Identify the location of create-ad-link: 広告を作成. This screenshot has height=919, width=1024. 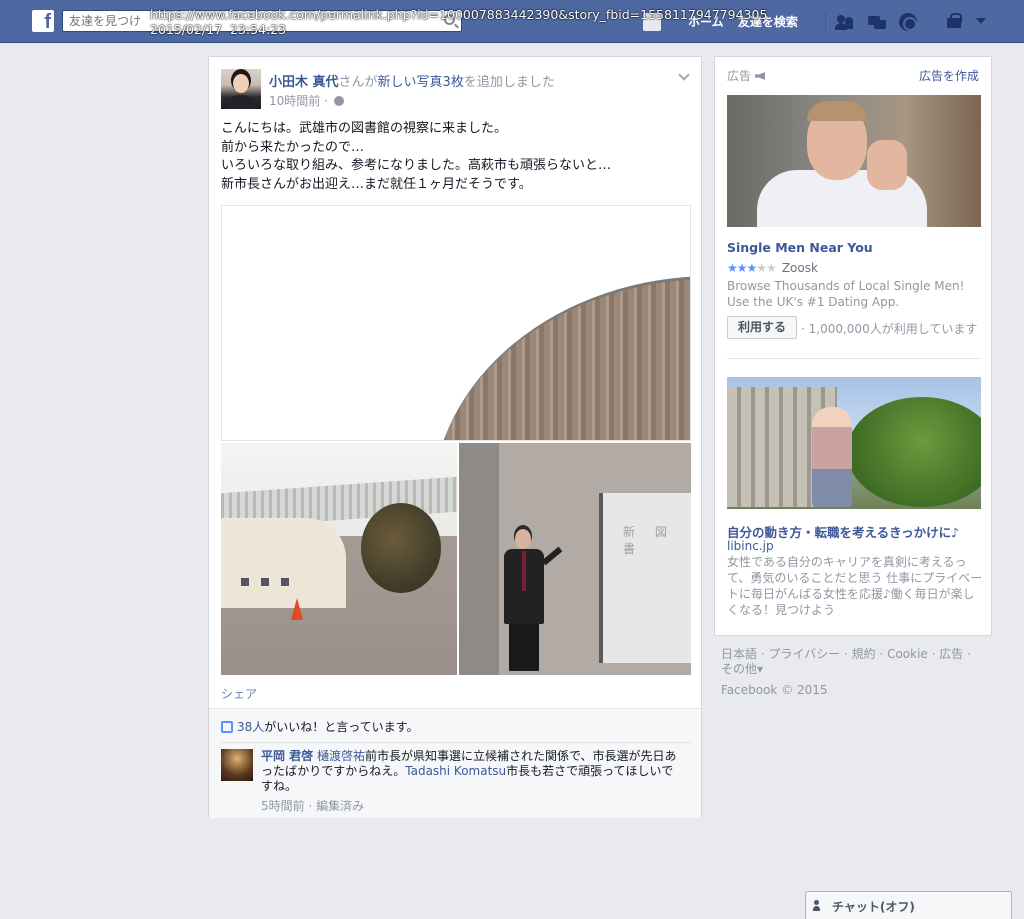
(949, 75).